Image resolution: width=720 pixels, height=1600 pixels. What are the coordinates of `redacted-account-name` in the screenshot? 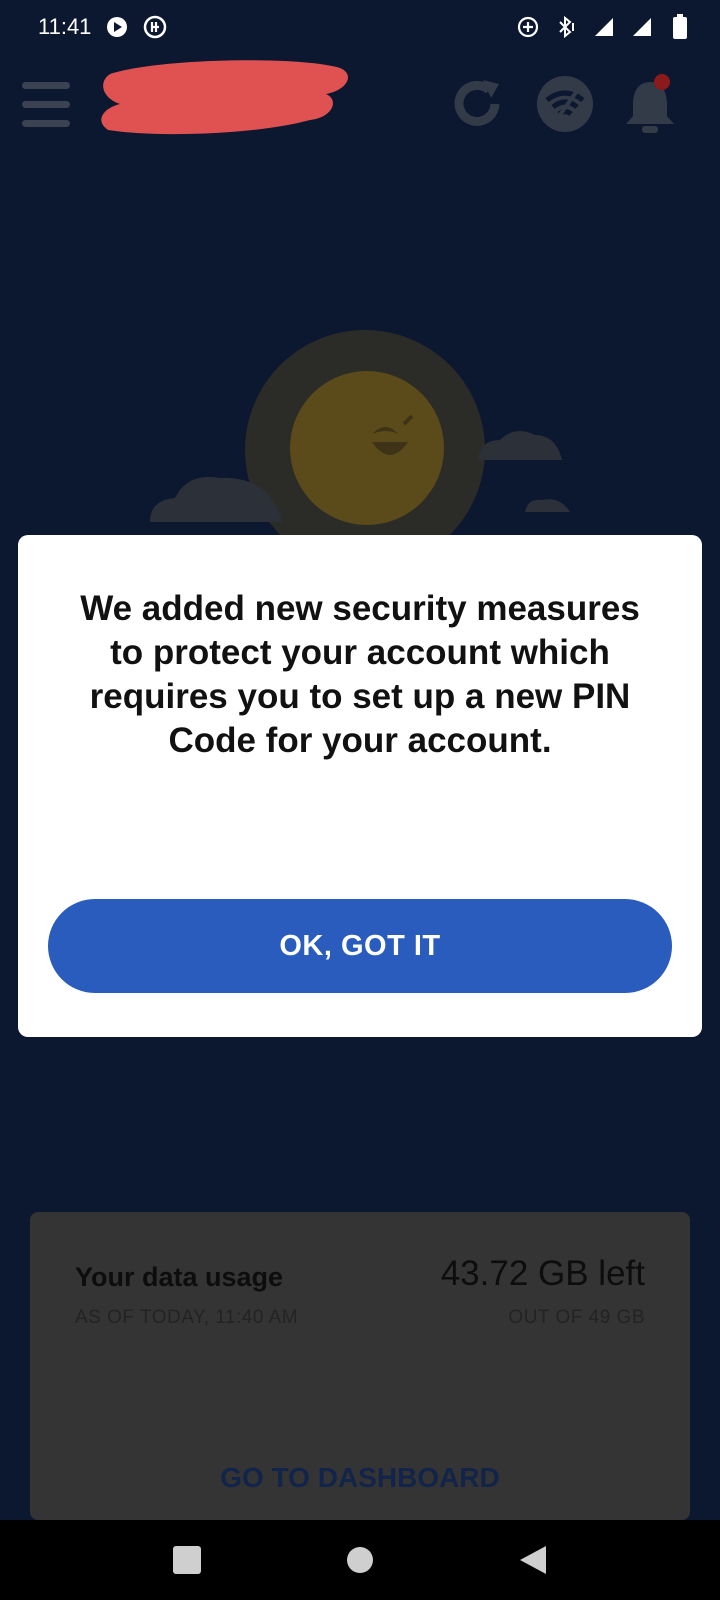 It's located at (226, 100).